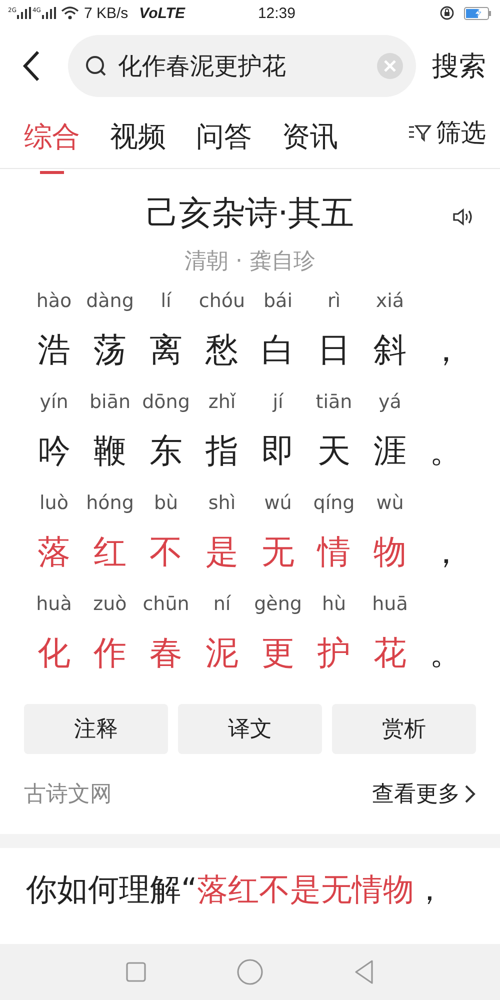  I want to click on question-text: 你如何理解“落红不是无情物，, so click(250, 890).